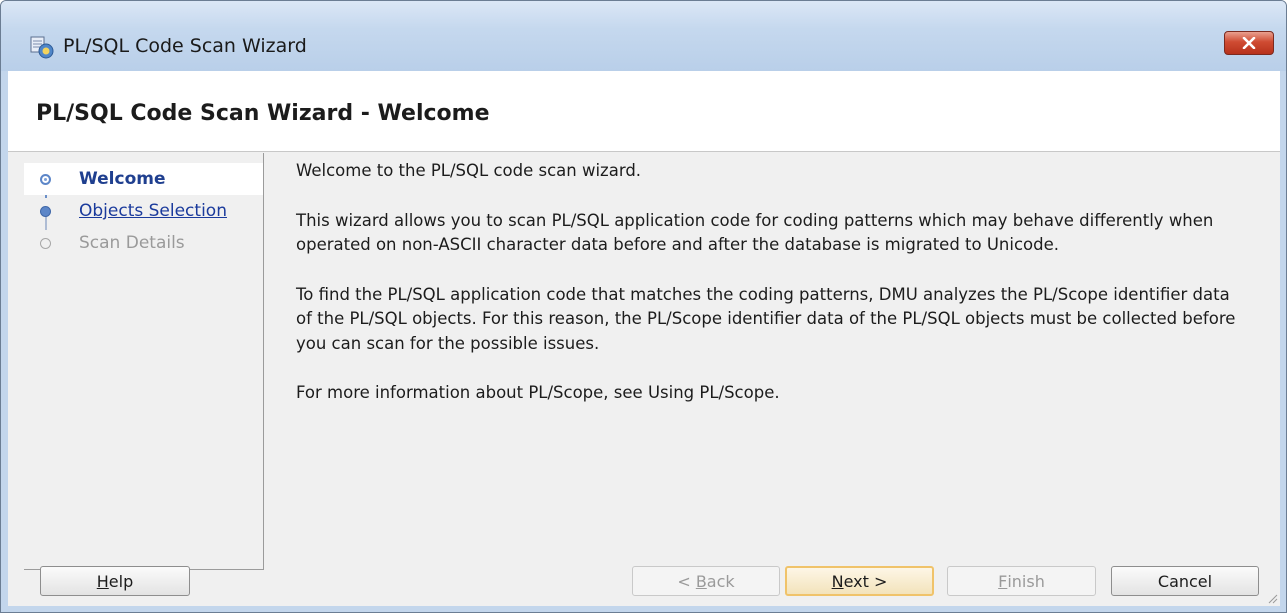 Image resolution: width=1287 pixels, height=613 pixels. What do you see at coordinates (263, 113) in the screenshot?
I see `page-title: PL/SQL Code Scan Wizard - Welcome` at bounding box center [263, 113].